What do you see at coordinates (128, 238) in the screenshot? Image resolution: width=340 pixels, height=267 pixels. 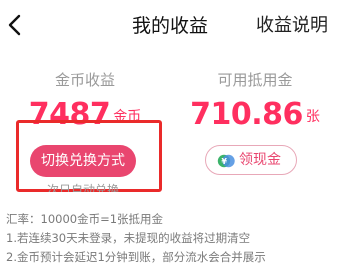 I see `rule-item: 1.若连续30天未登录，未提现的收益将过期清空` at bounding box center [128, 238].